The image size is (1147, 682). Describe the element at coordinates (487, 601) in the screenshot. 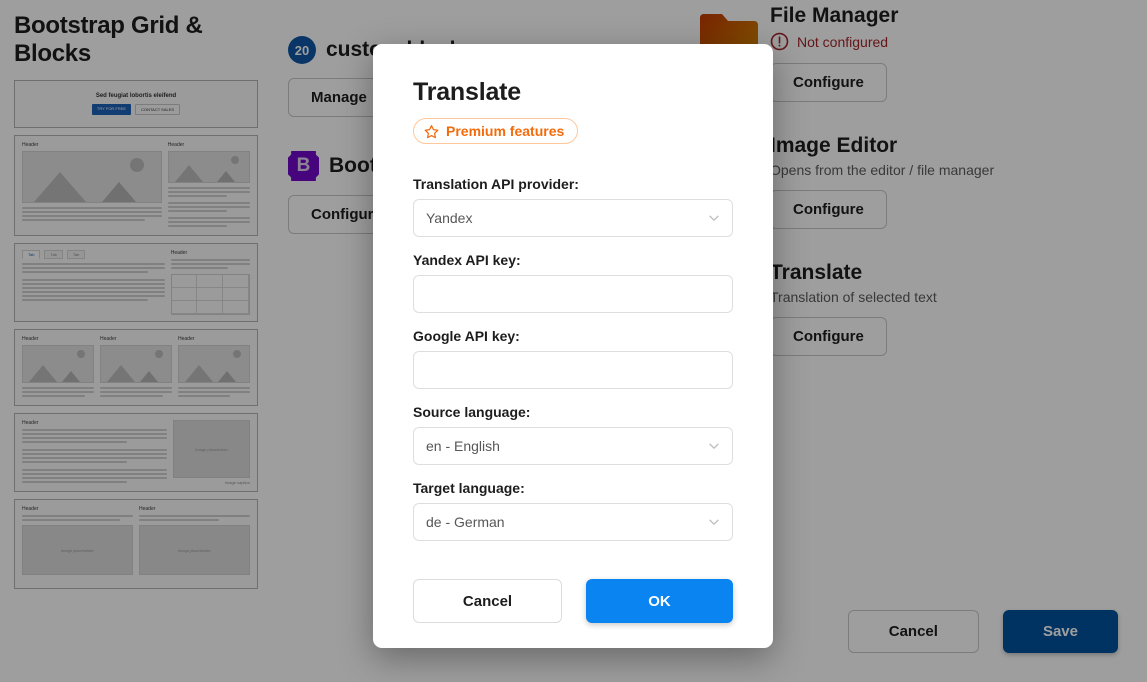

I see `dialog-cancel-button: Cancel` at that location.